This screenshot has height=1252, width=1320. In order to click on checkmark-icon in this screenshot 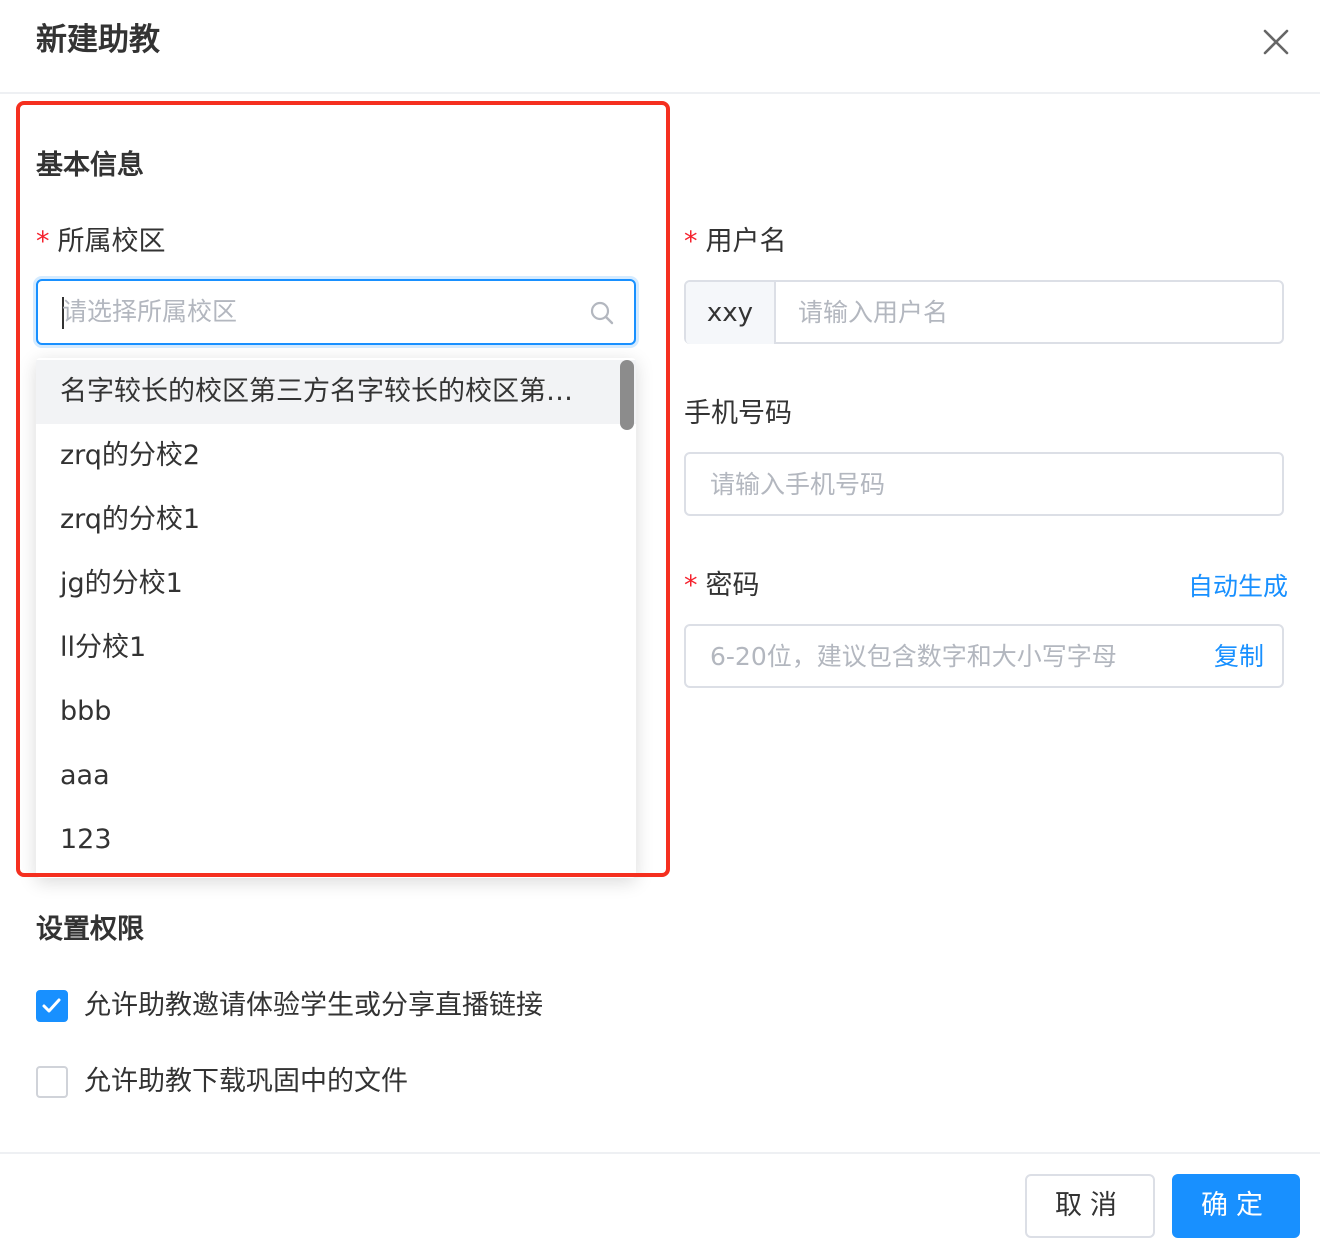, I will do `click(51, 1005)`.